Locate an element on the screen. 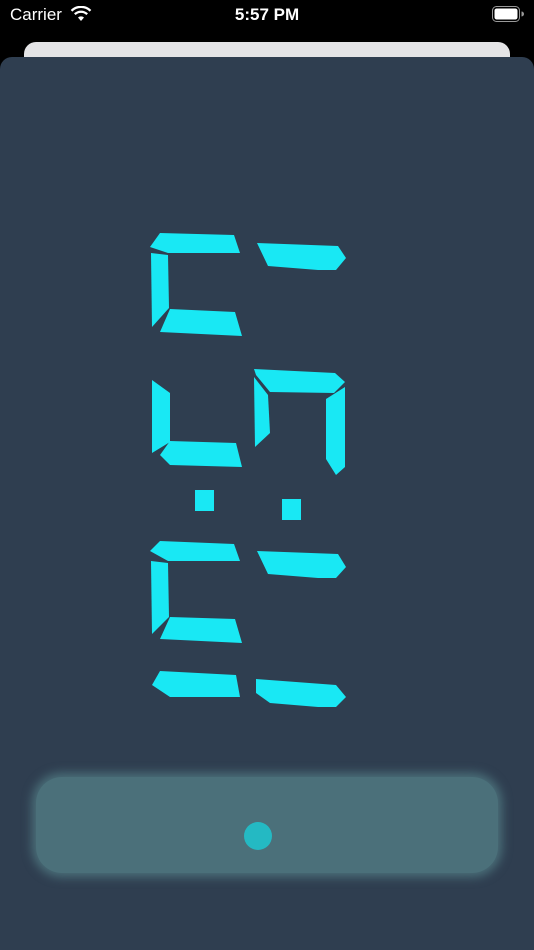 Image resolution: width=534 pixels, height=950 pixels. control-panel is located at coordinates (267, 825).